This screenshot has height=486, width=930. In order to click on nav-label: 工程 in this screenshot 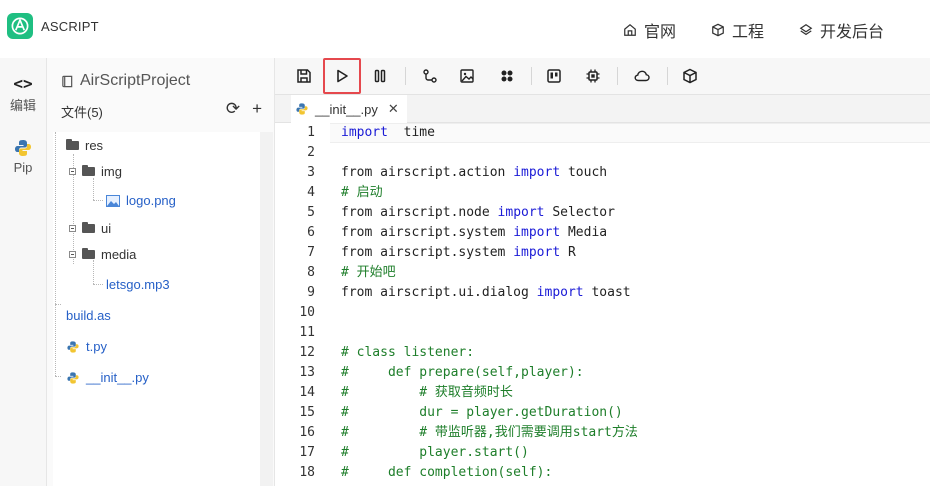, I will do `click(748, 32)`.